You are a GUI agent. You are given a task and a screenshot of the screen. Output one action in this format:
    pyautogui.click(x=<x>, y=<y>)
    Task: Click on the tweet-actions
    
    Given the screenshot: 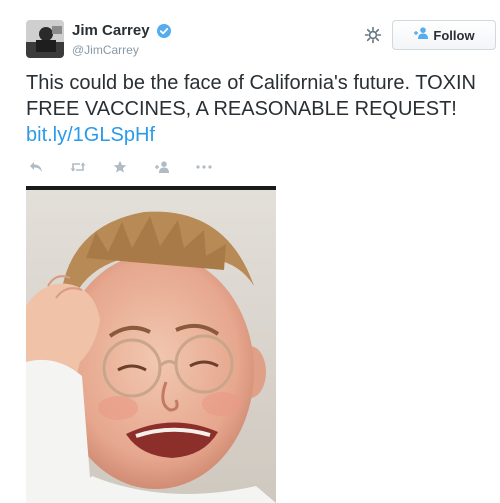 What is the action you would take?
    pyautogui.click(x=133, y=167)
    